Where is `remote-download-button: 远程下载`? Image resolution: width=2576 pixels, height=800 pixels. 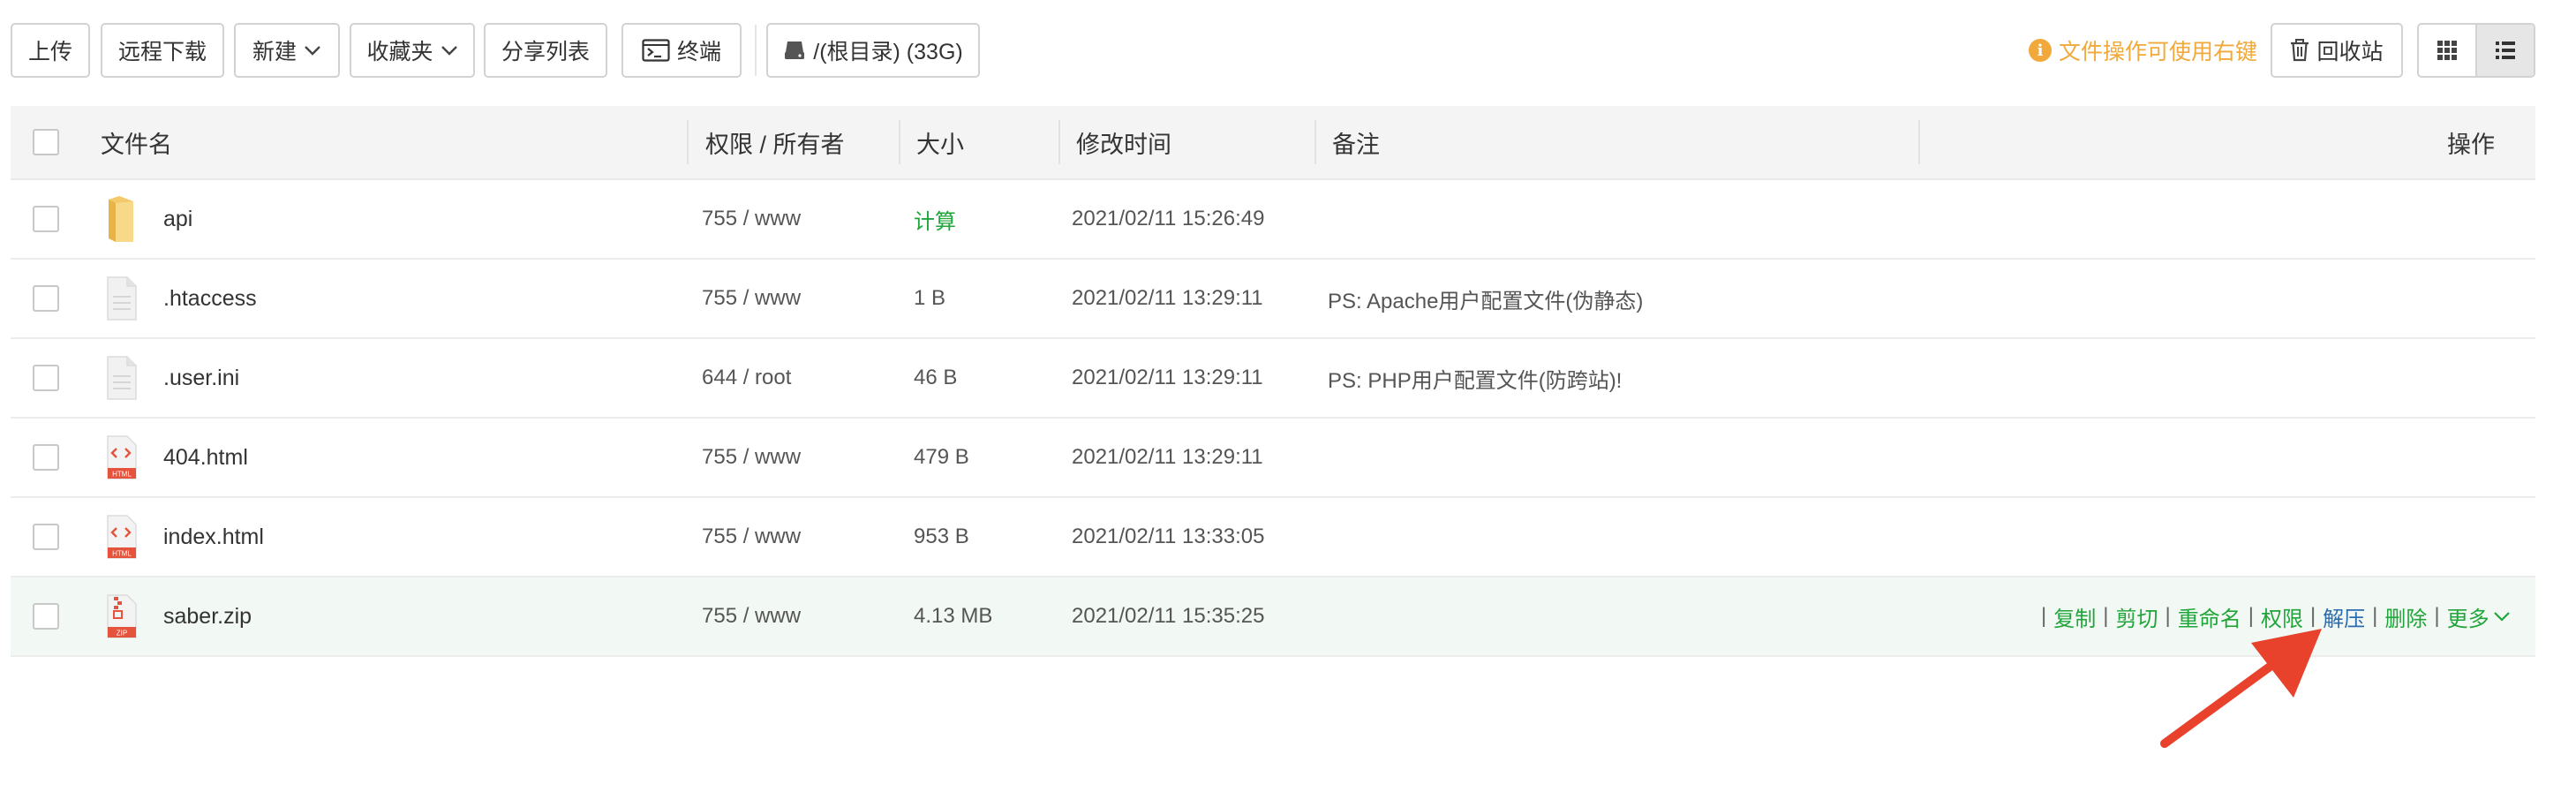
remote-download-button: 远程下载 is located at coordinates (163, 50).